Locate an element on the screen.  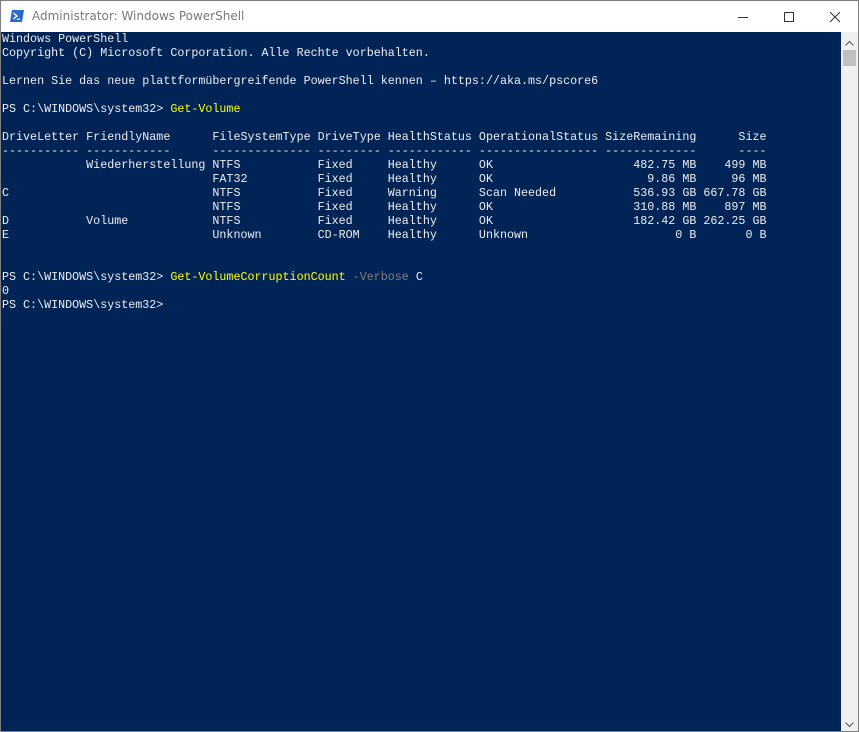
command-get-volume: Get-Volume is located at coordinates (205, 109).